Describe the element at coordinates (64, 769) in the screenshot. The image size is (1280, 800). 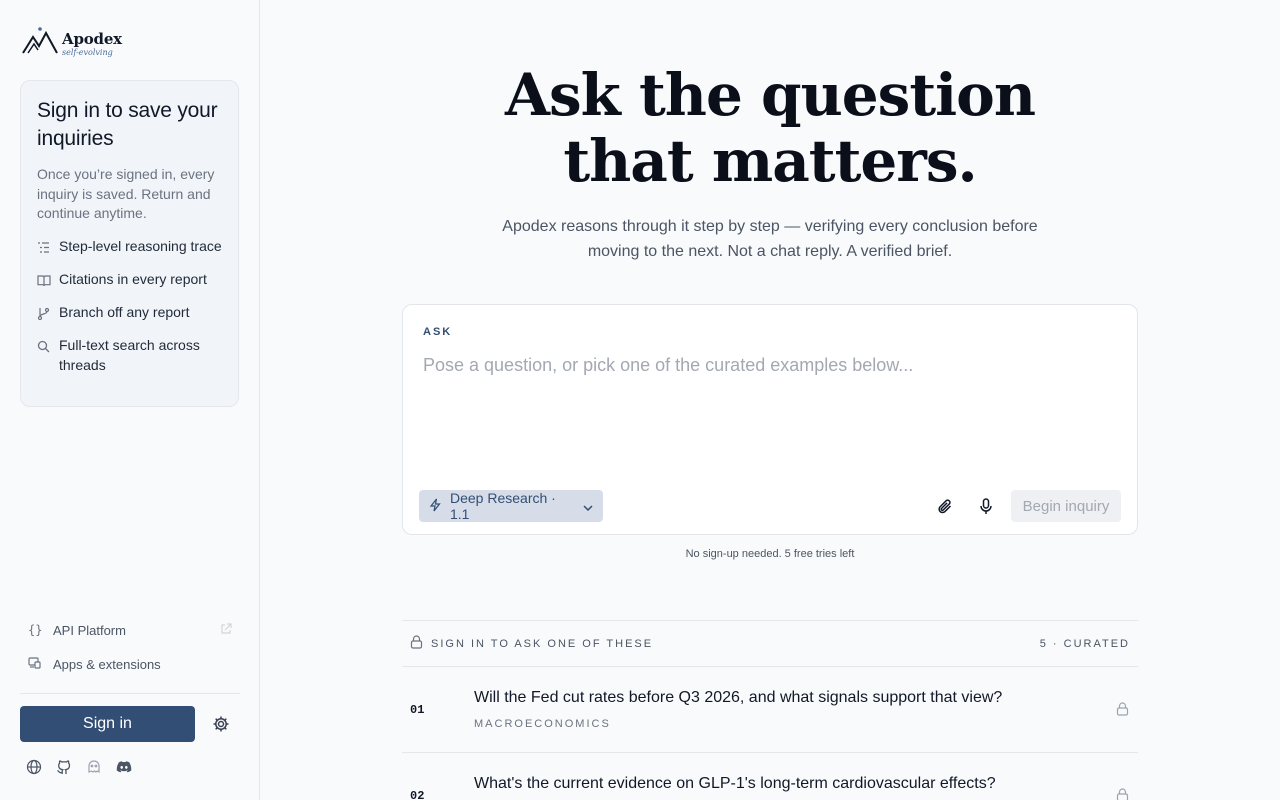
I see `github-icon` at that location.